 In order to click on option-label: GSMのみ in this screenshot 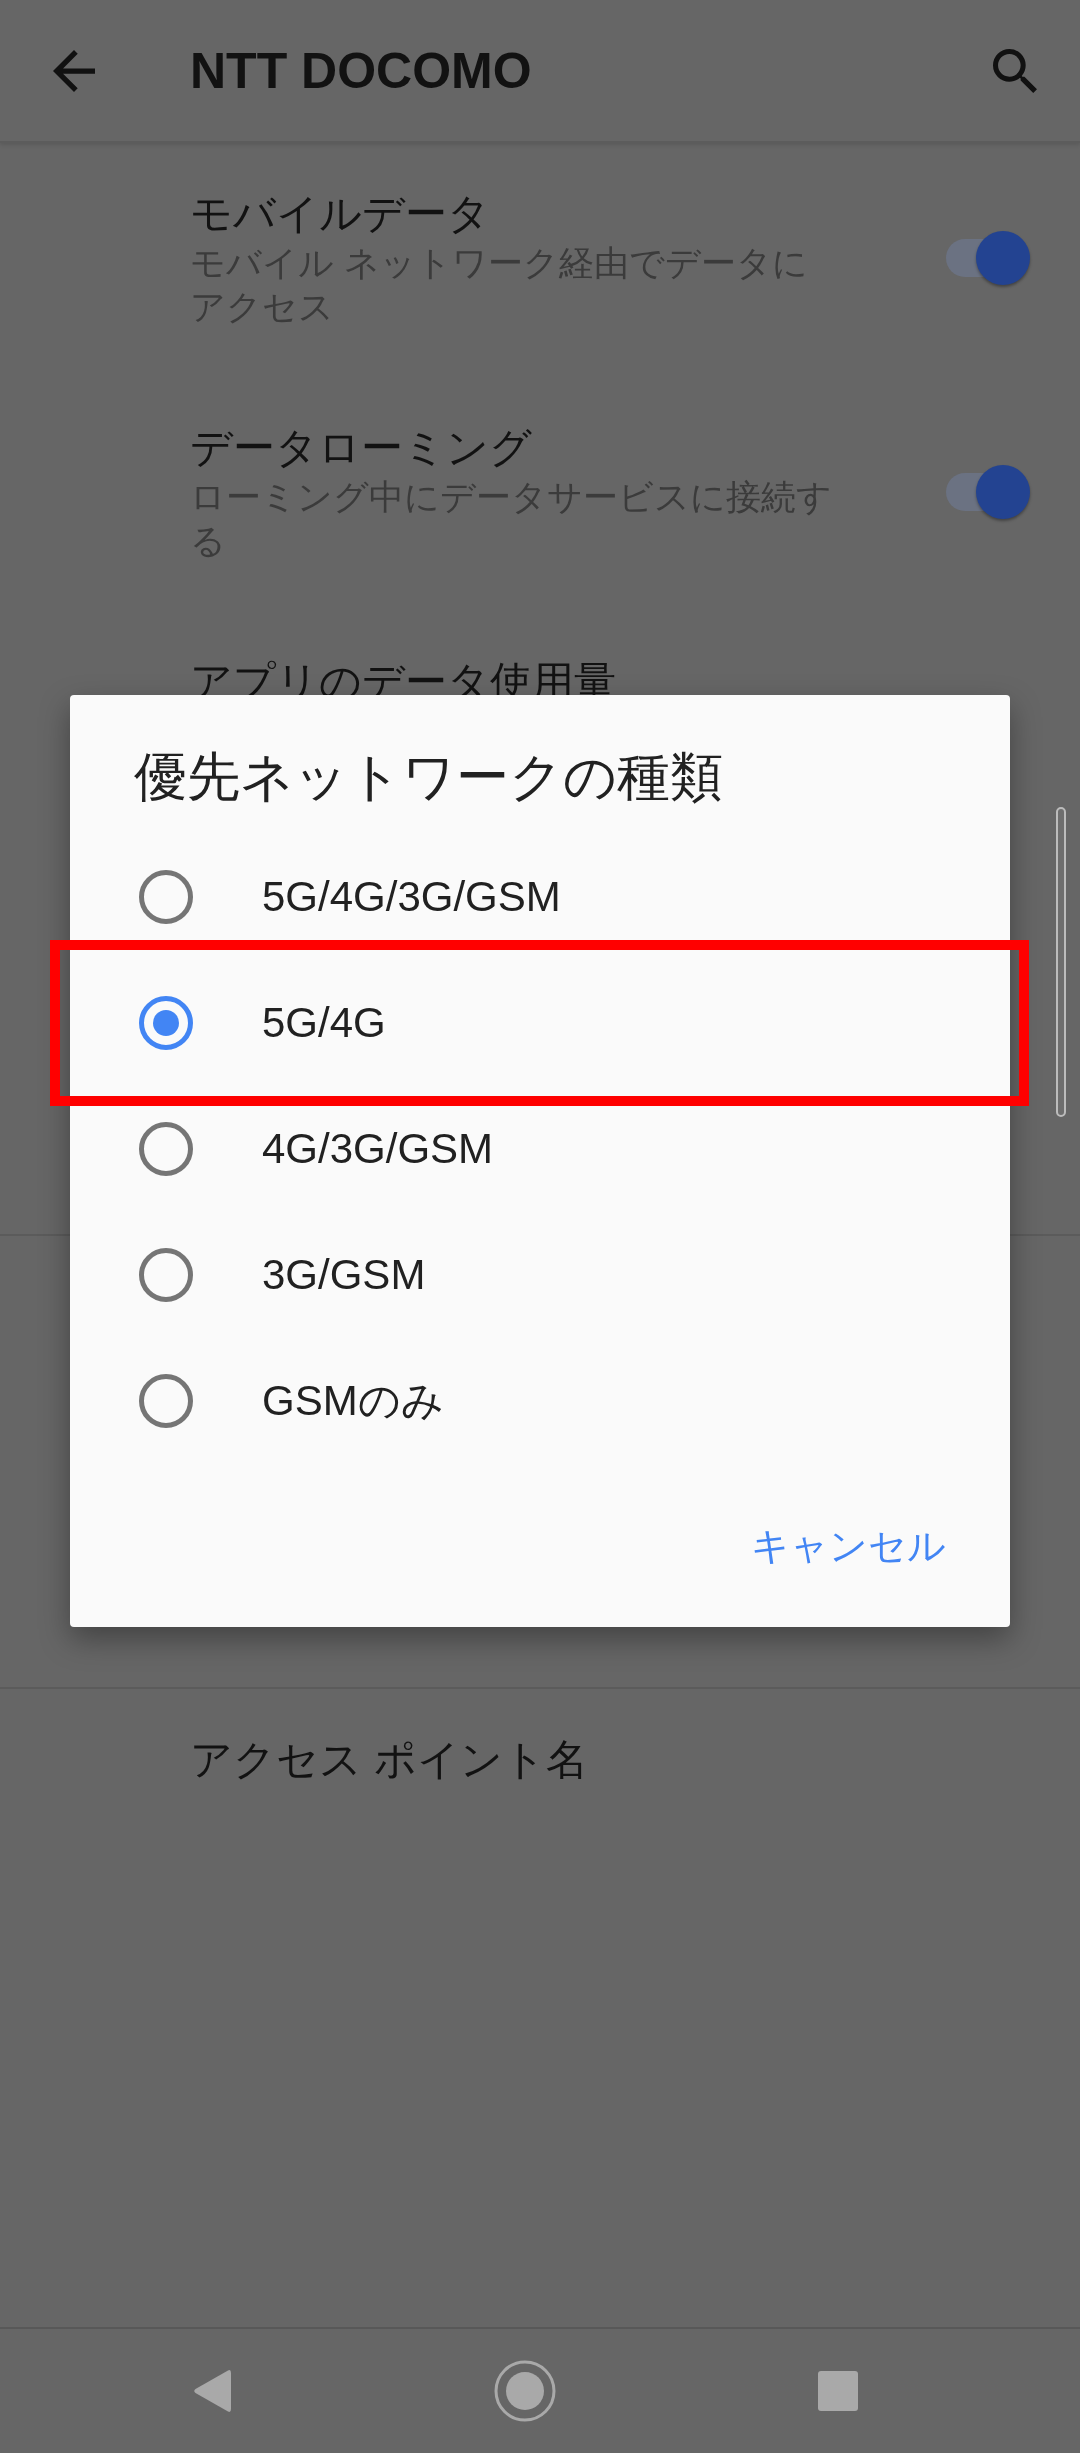, I will do `click(353, 1401)`.